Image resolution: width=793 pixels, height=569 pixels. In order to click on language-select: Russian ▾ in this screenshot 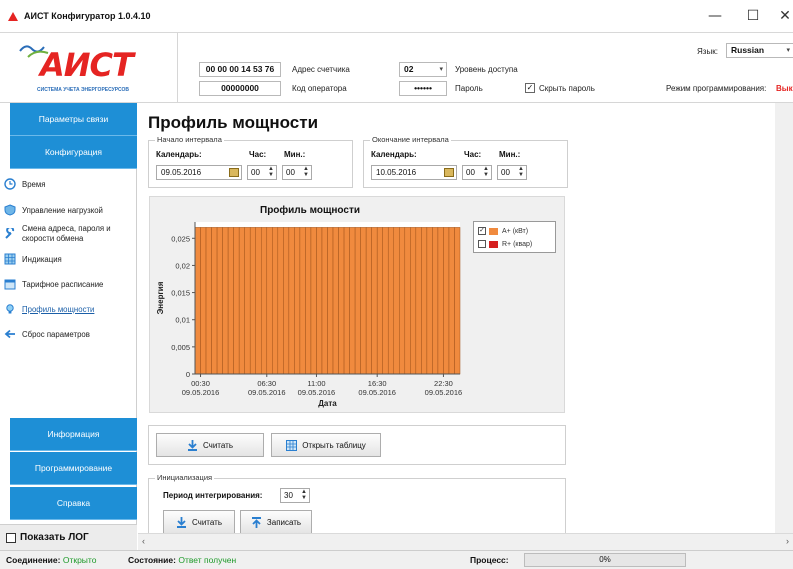, I will do `click(759, 50)`.